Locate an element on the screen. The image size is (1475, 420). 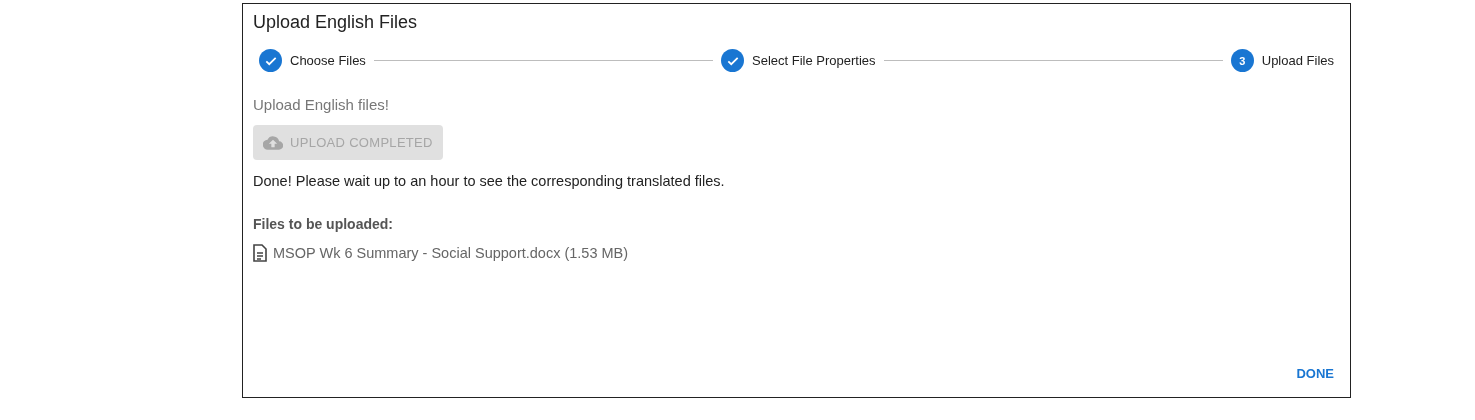
status-message: Done! Please wait up to an hour to see the corresponding translated files. is located at coordinates (489, 181).